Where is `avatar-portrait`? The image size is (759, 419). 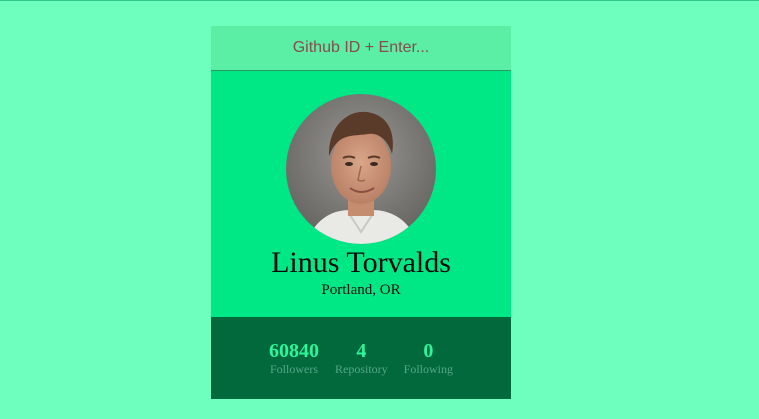 avatar-portrait is located at coordinates (361, 169).